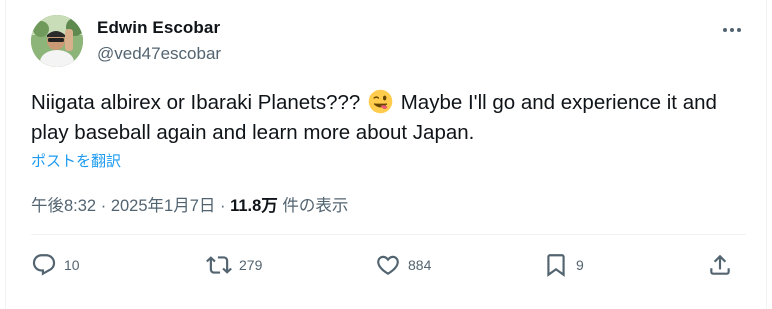  I want to click on author-name: Edwin Escobar, so click(158, 28).